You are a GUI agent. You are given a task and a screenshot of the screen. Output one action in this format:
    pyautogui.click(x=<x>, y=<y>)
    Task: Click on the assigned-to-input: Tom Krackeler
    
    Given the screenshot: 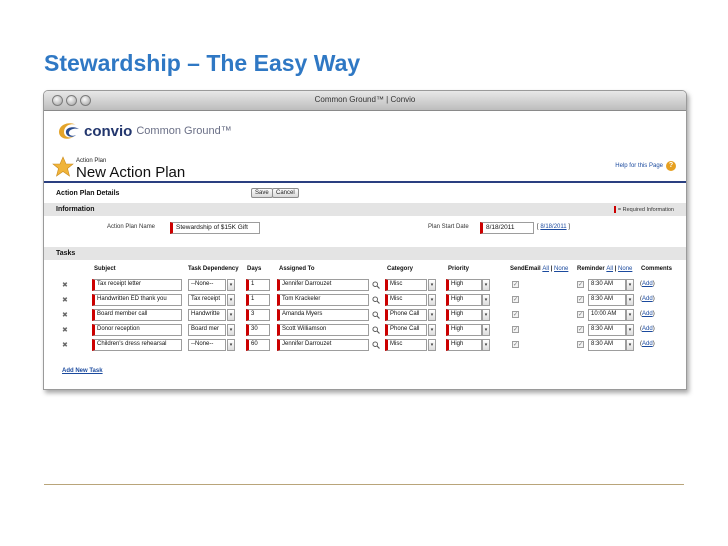 What is the action you would take?
    pyautogui.click(x=323, y=300)
    